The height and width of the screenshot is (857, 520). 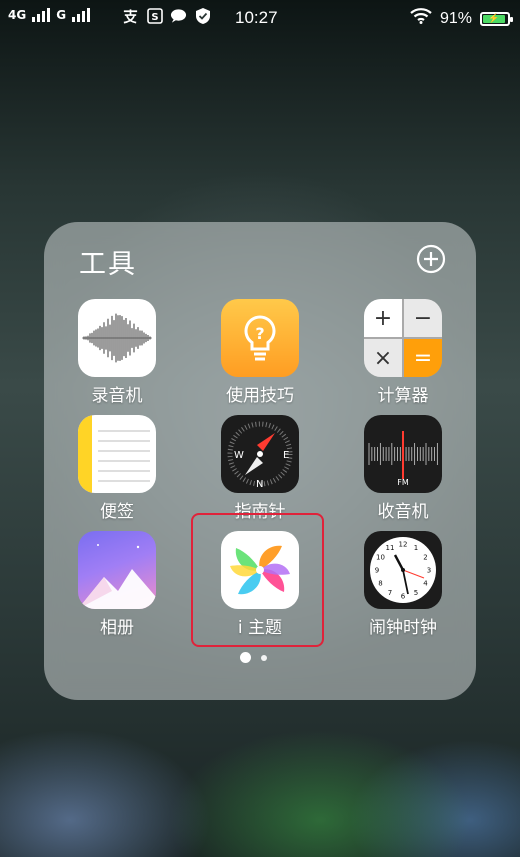 I want to click on app-label: 计算器, so click(x=403, y=396).